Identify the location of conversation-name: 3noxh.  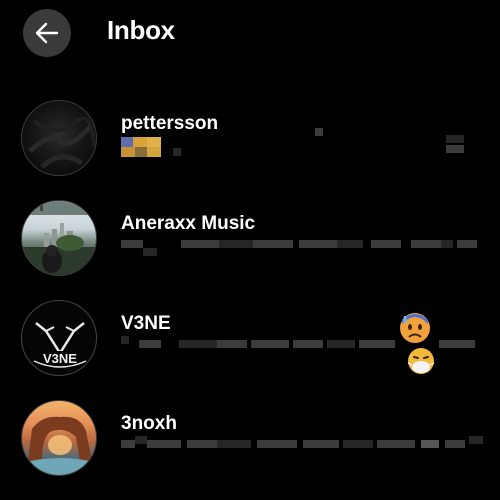
(149, 423).